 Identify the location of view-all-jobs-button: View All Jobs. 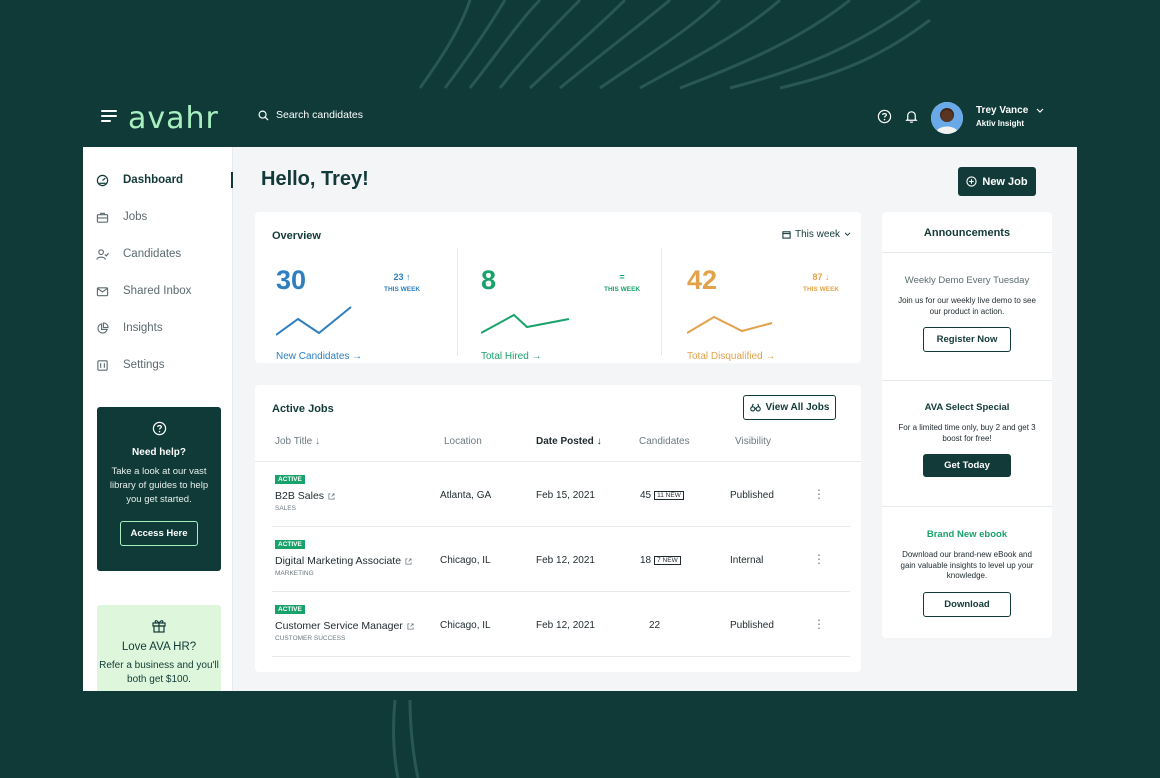
(789, 407).